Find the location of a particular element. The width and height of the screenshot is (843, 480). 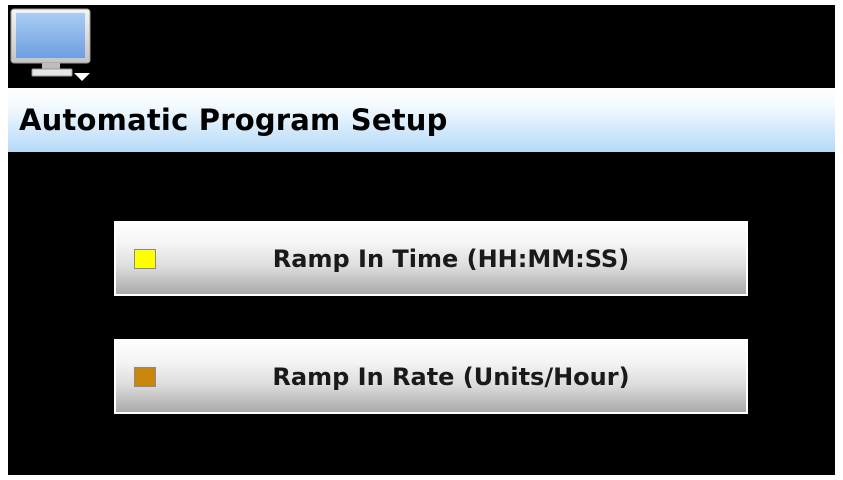

ramp-in-time-label: Ramp In Time (HH:MM:SS) is located at coordinates (451, 258).